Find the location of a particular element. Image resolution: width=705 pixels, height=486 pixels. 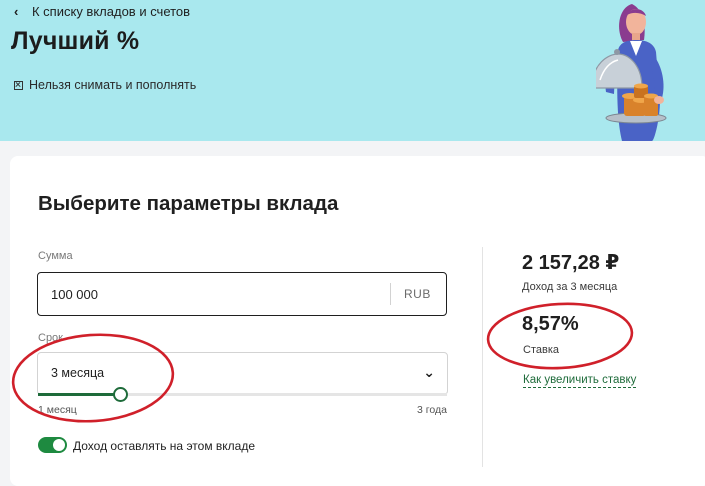

income-label: Доход за 3 месяца is located at coordinates (570, 287).